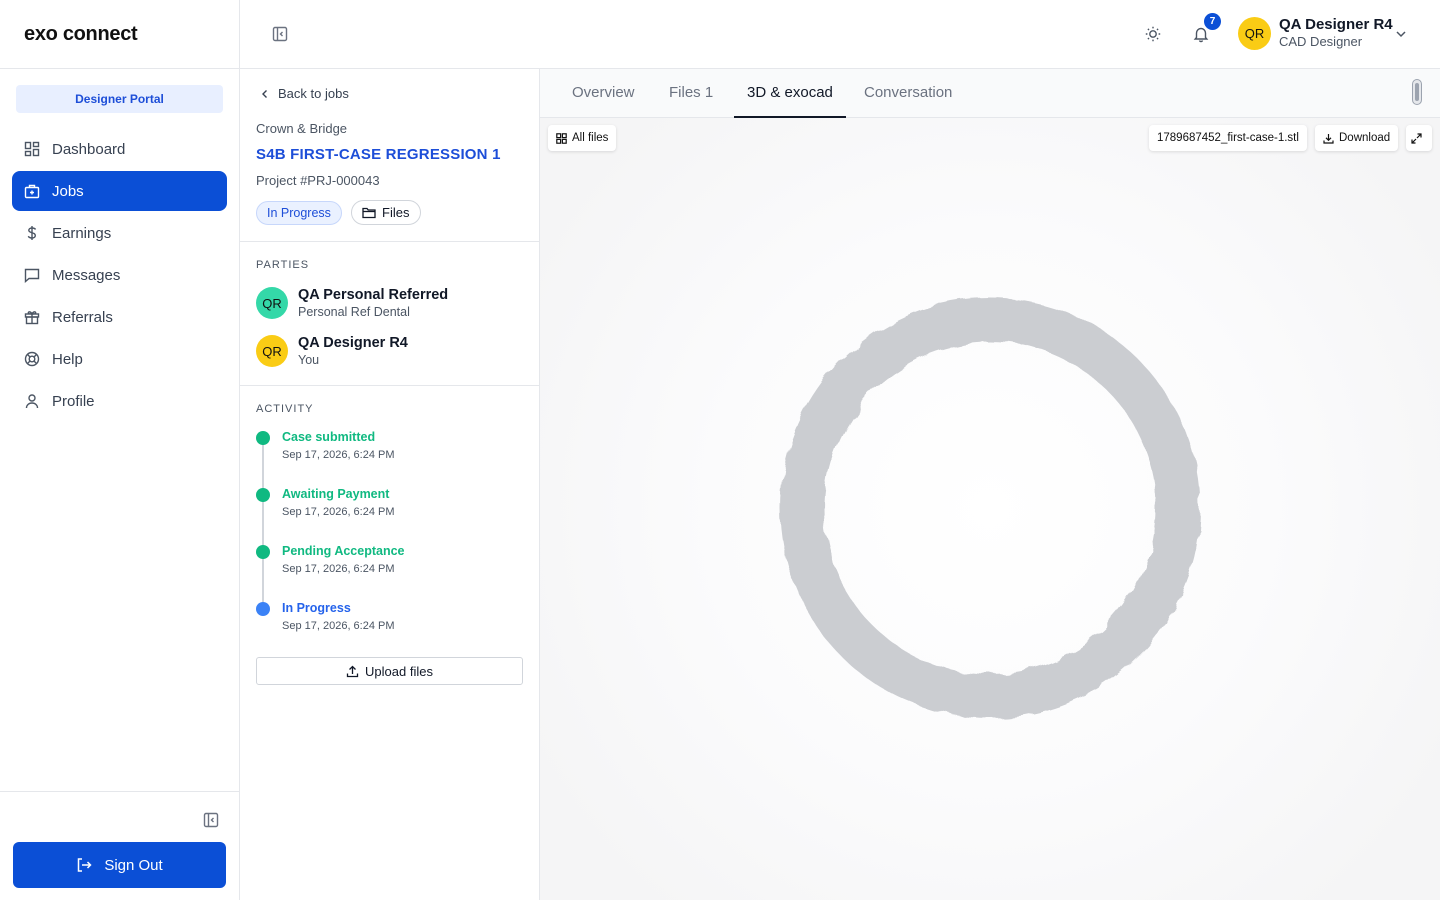 The height and width of the screenshot is (900, 1440). Describe the element at coordinates (211, 820) in the screenshot. I see `sidebar-collapse-icon` at that location.